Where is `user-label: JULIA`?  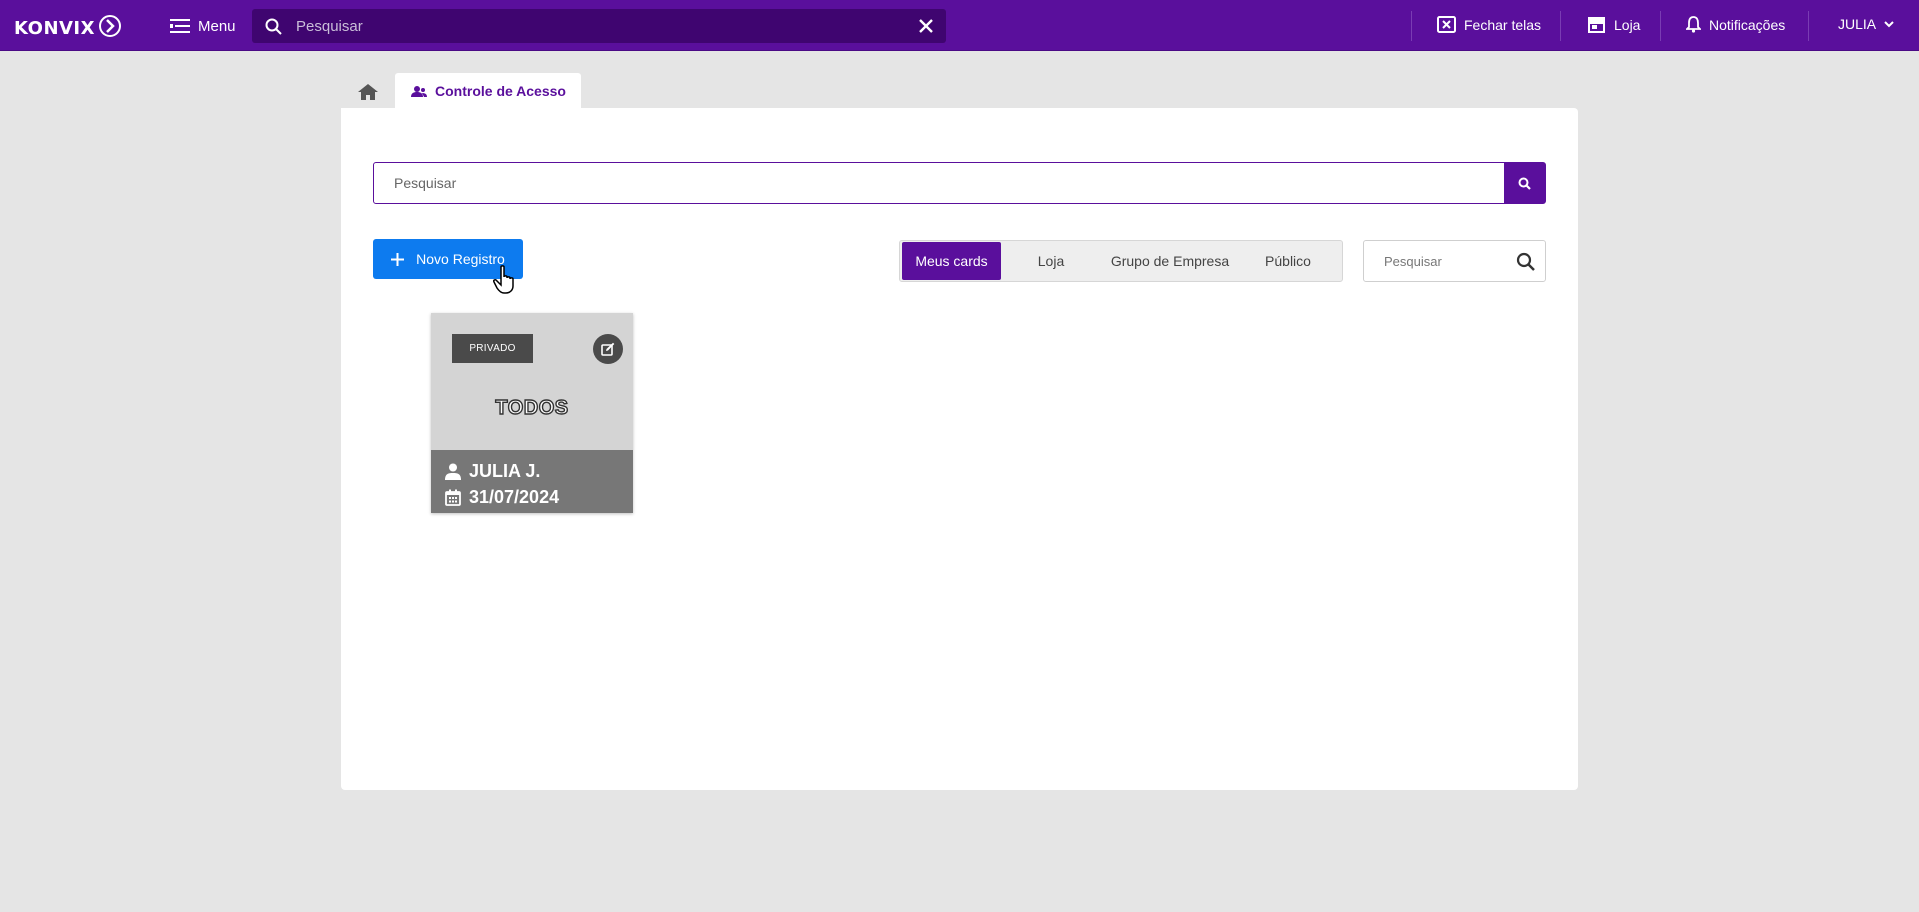
user-label: JULIA is located at coordinates (1857, 24).